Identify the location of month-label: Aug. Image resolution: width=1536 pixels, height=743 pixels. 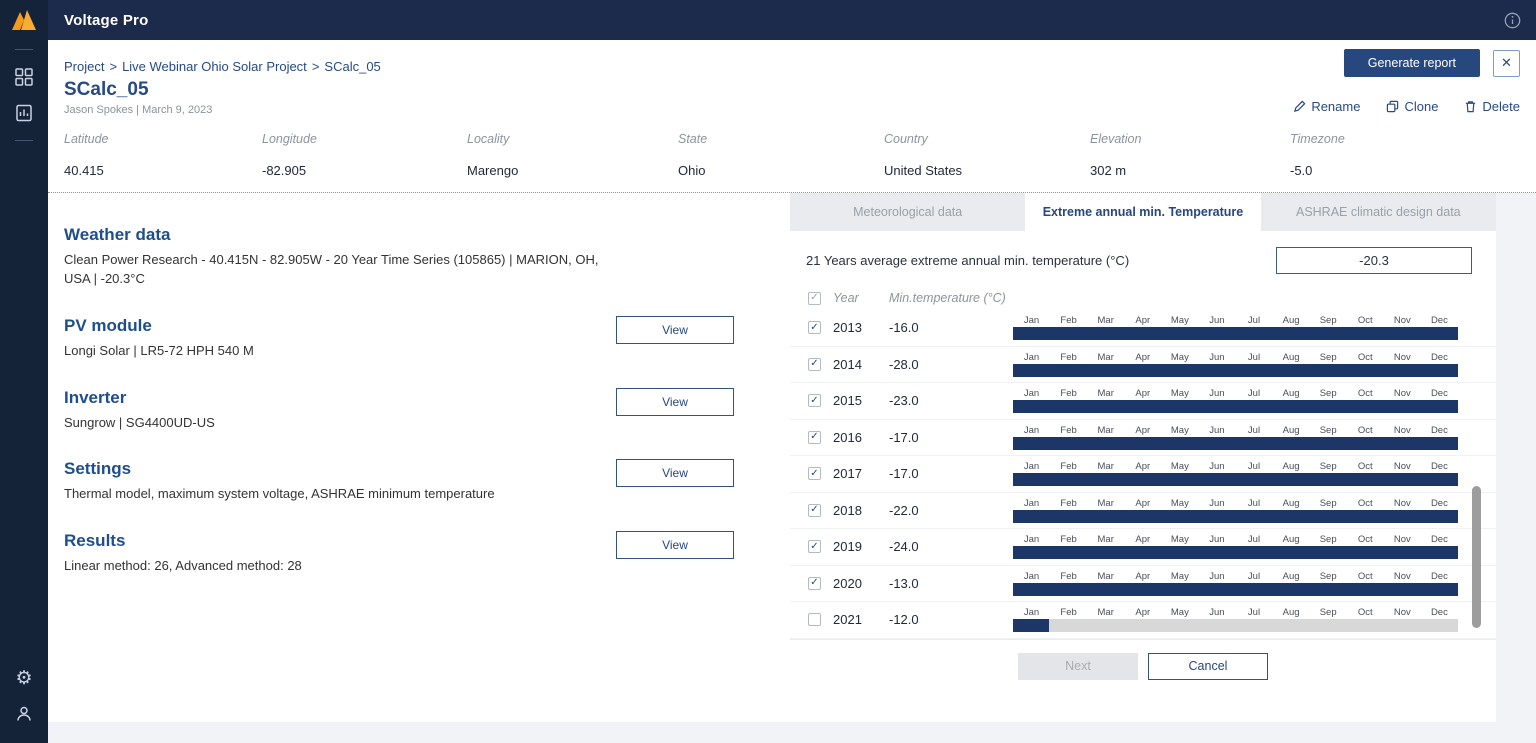
(1291, 540).